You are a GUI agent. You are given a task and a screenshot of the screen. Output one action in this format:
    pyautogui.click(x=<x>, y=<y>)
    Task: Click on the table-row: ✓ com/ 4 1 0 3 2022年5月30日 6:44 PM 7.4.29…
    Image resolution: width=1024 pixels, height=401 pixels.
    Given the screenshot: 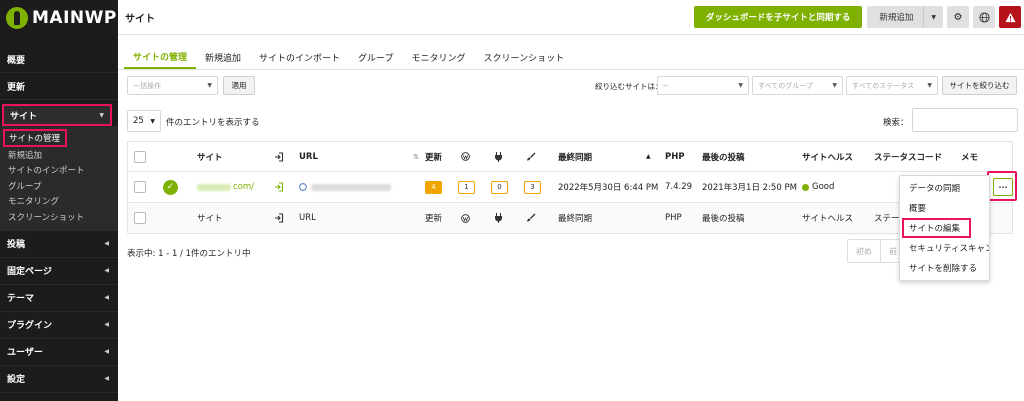 What is the action you would take?
    pyautogui.click(x=570, y=187)
    